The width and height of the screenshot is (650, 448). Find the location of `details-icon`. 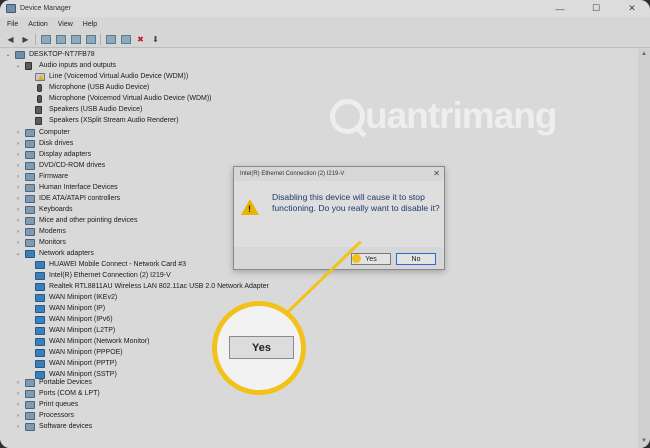

details-icon is located at coordinates (60, 39).